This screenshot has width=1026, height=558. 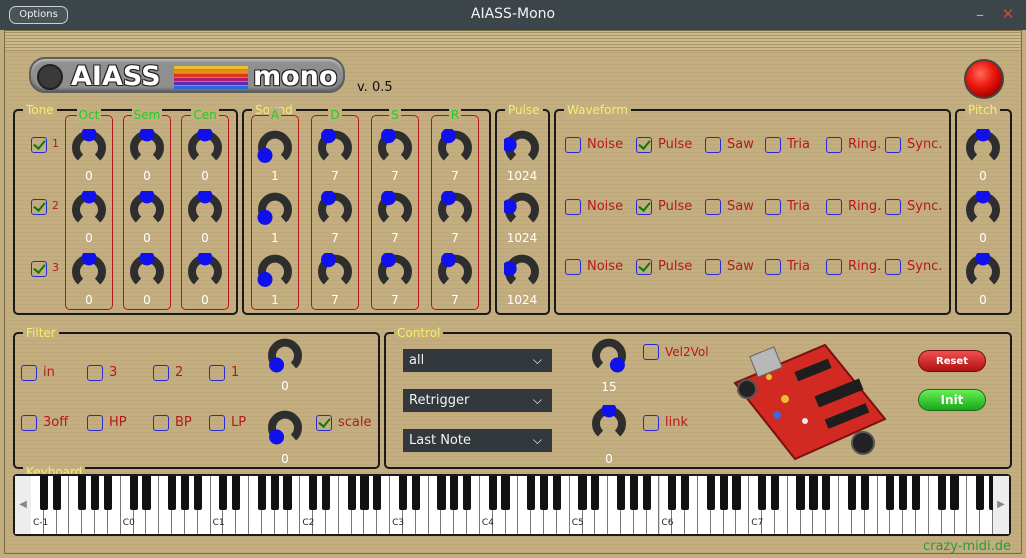 I want to click on filter-scale-checkbox, so click(x=324, y=423).